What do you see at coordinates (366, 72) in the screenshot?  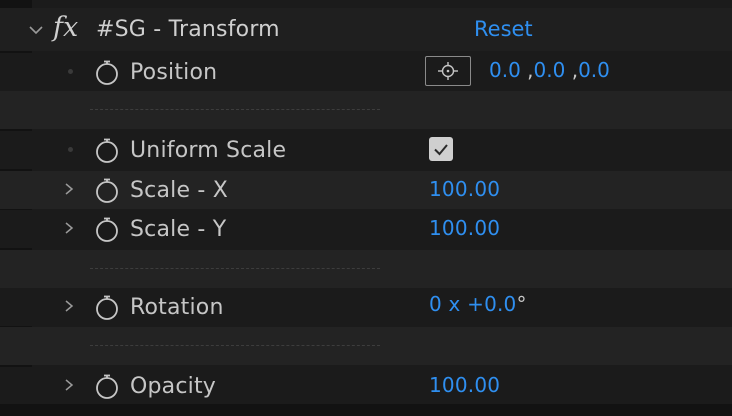 I see `property-row-position: Position 0.0 ,0.0 ,0.0` at bounding box center [366, 72].